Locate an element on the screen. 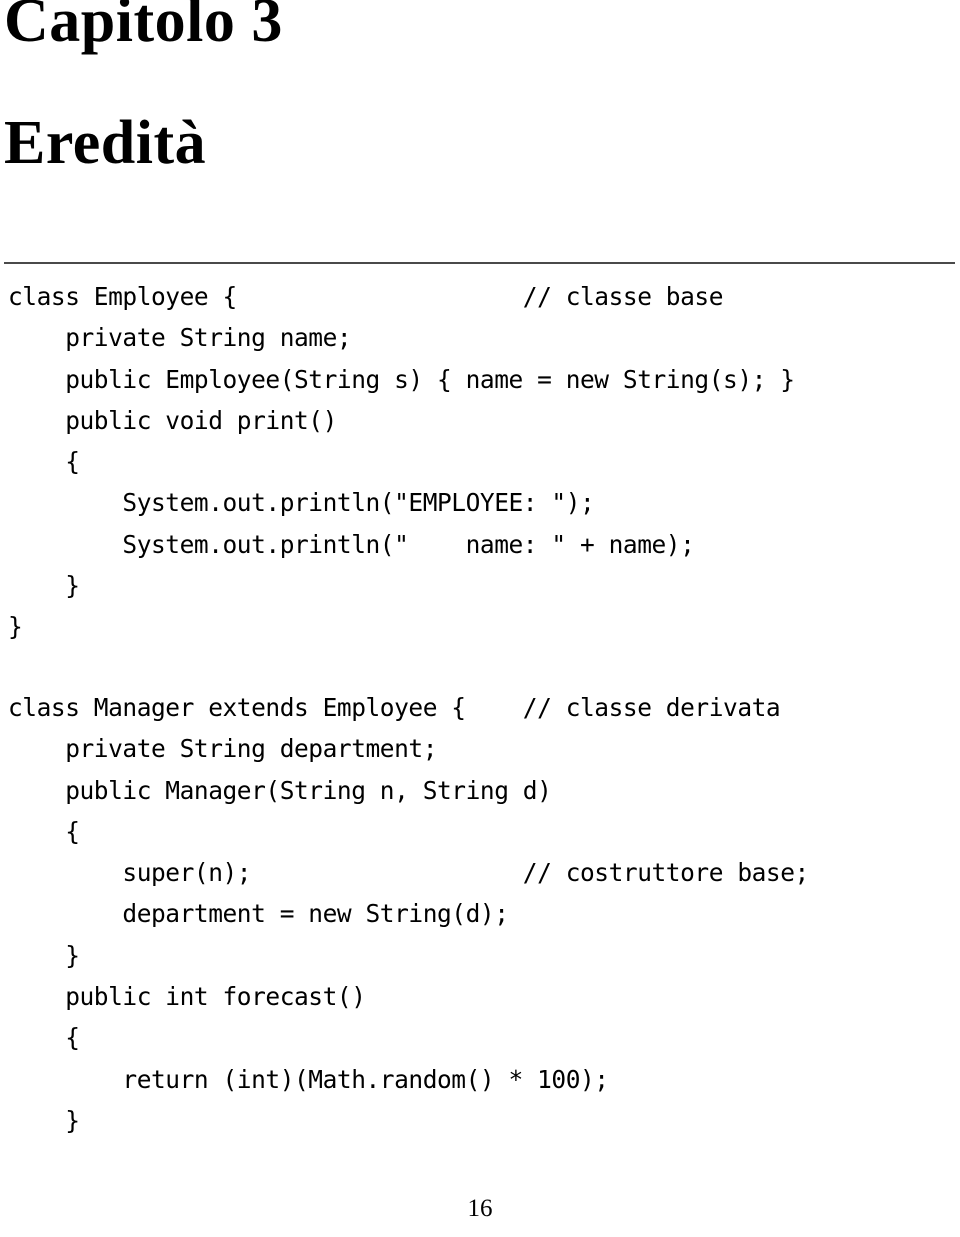  code-line: public void print() is located at coordinates (172, 420).